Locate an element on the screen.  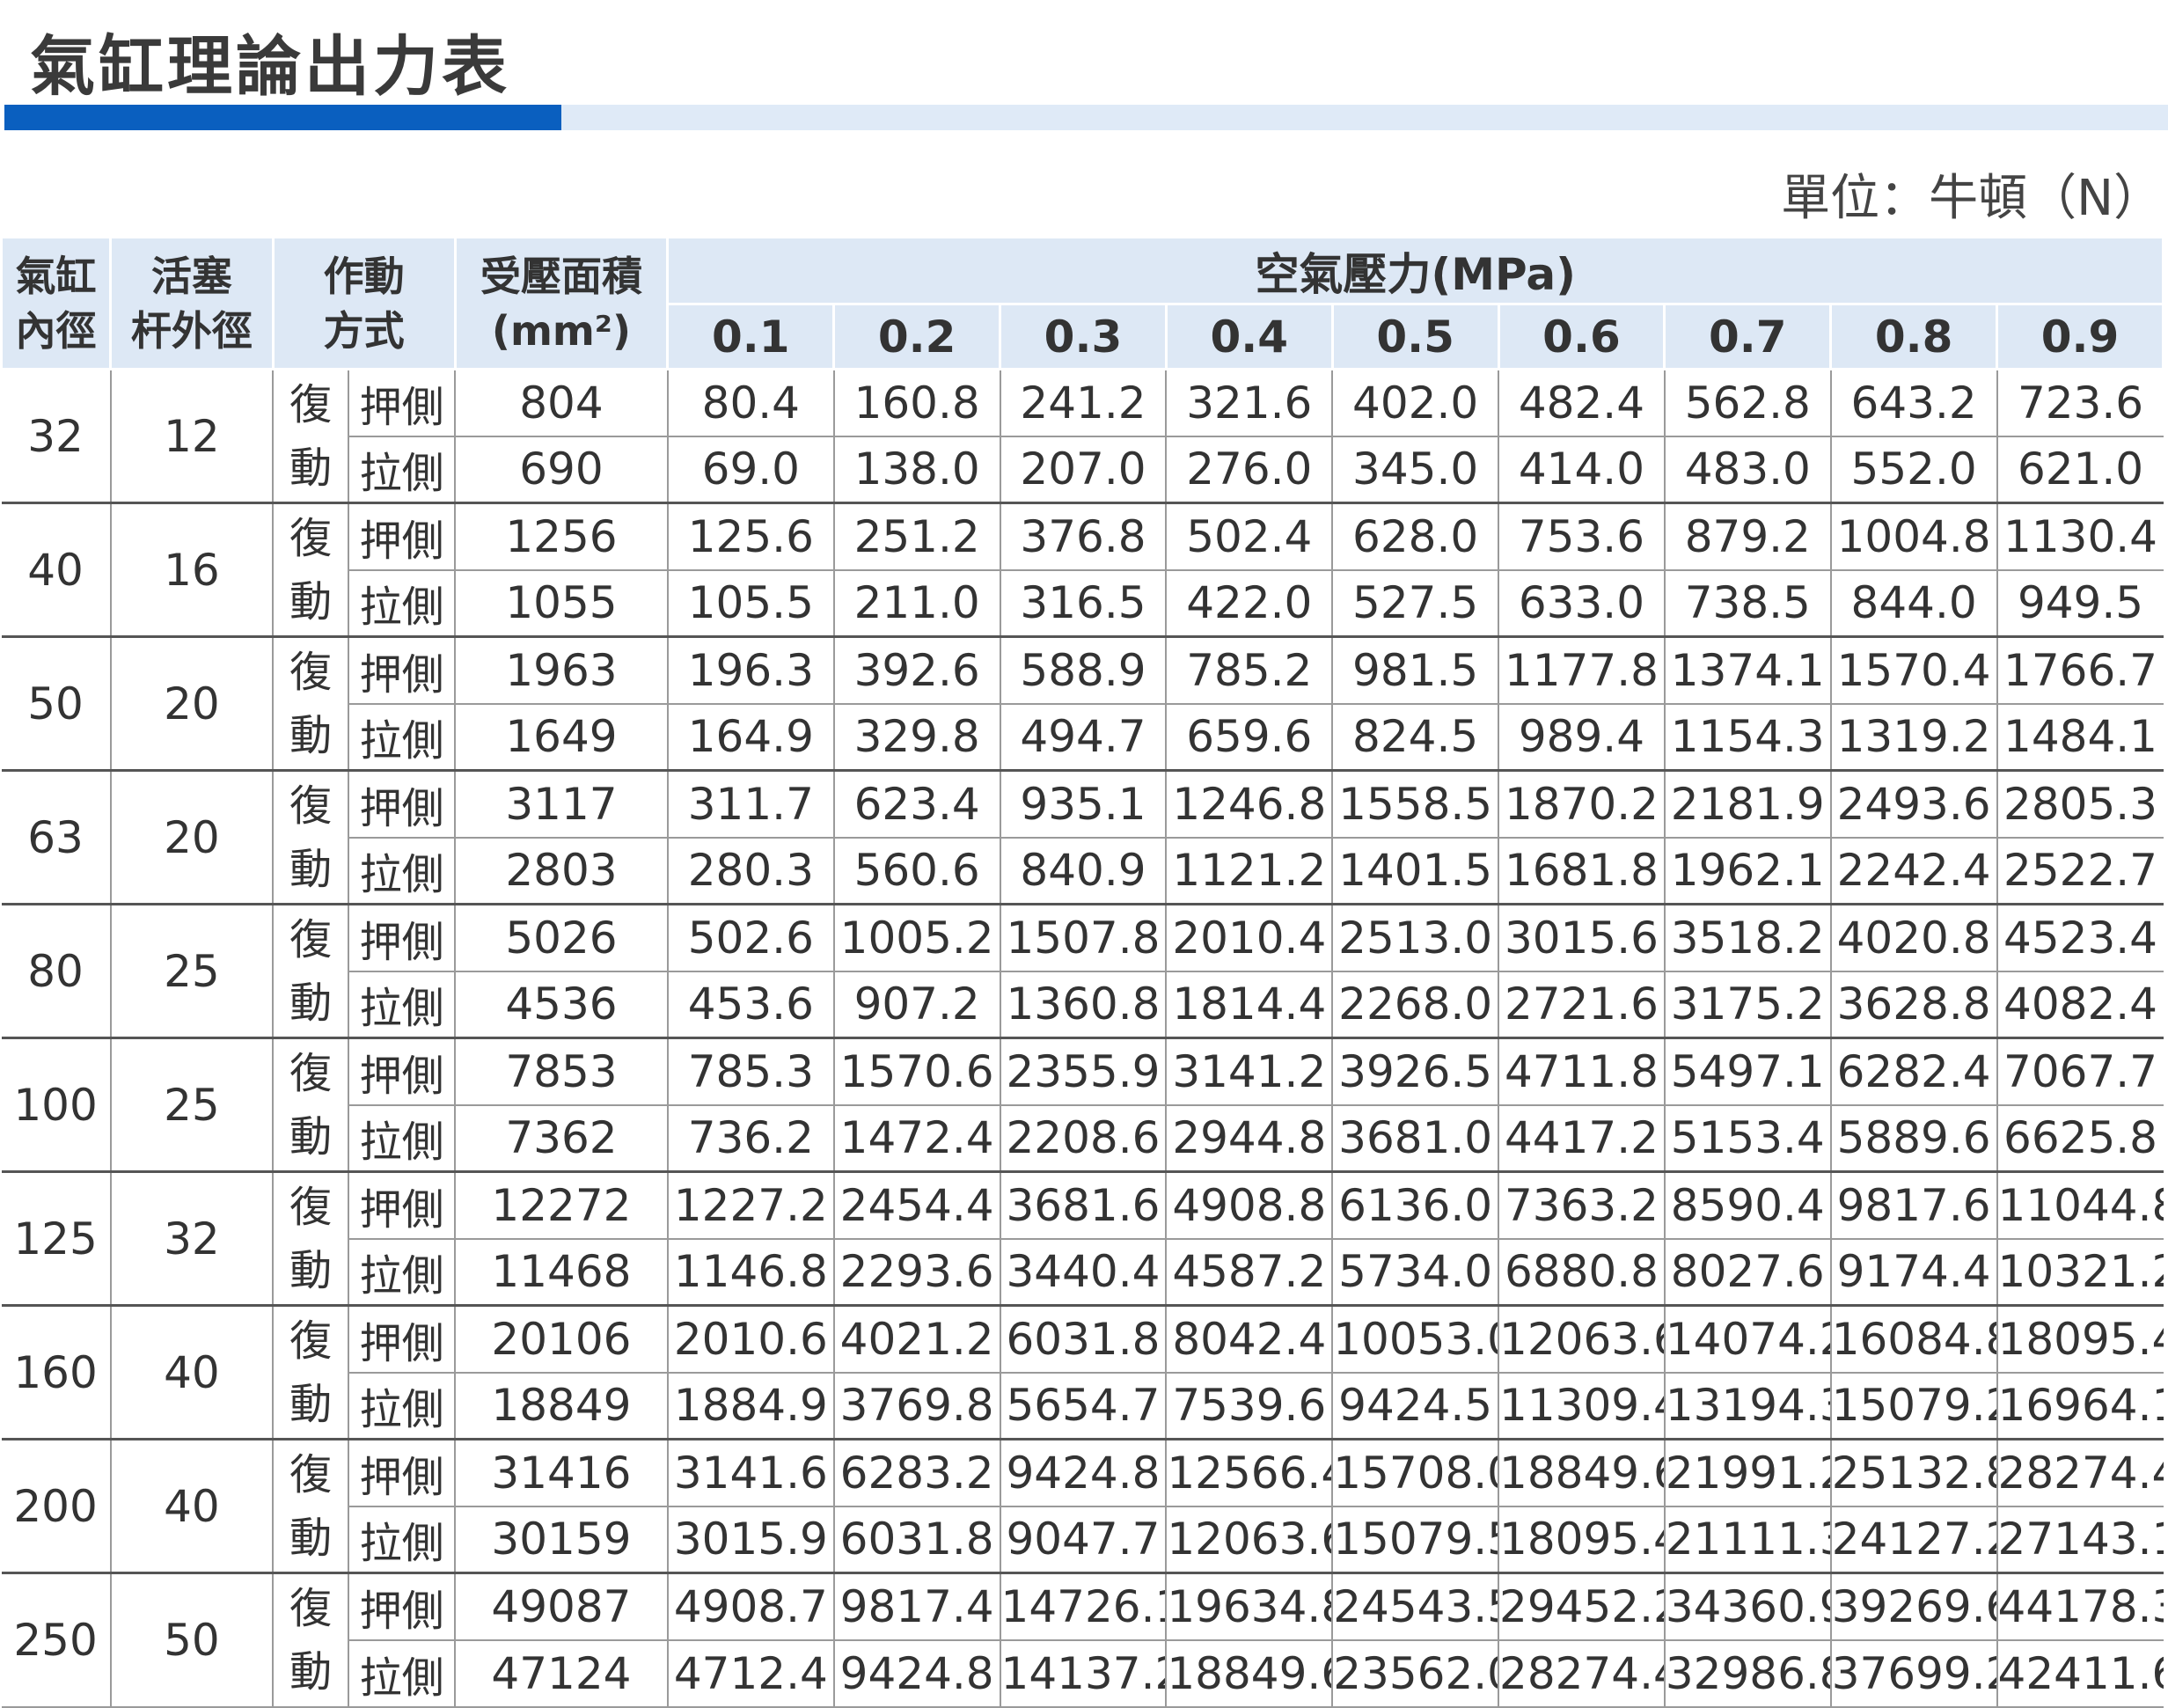
push-force-cell: 3926.5 is located at coordinates (1415, 1071).